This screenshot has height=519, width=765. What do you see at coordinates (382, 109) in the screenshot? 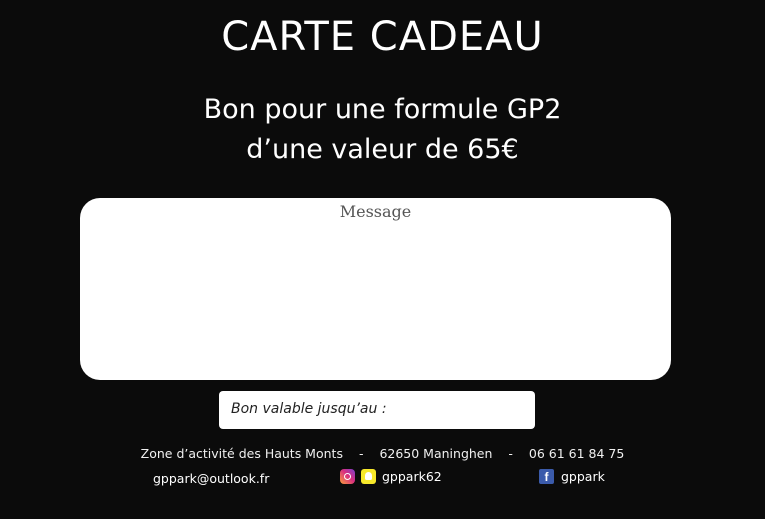
I see `offer-line-1: Bon pour une formule GP2` at bounding box center [382, 109].